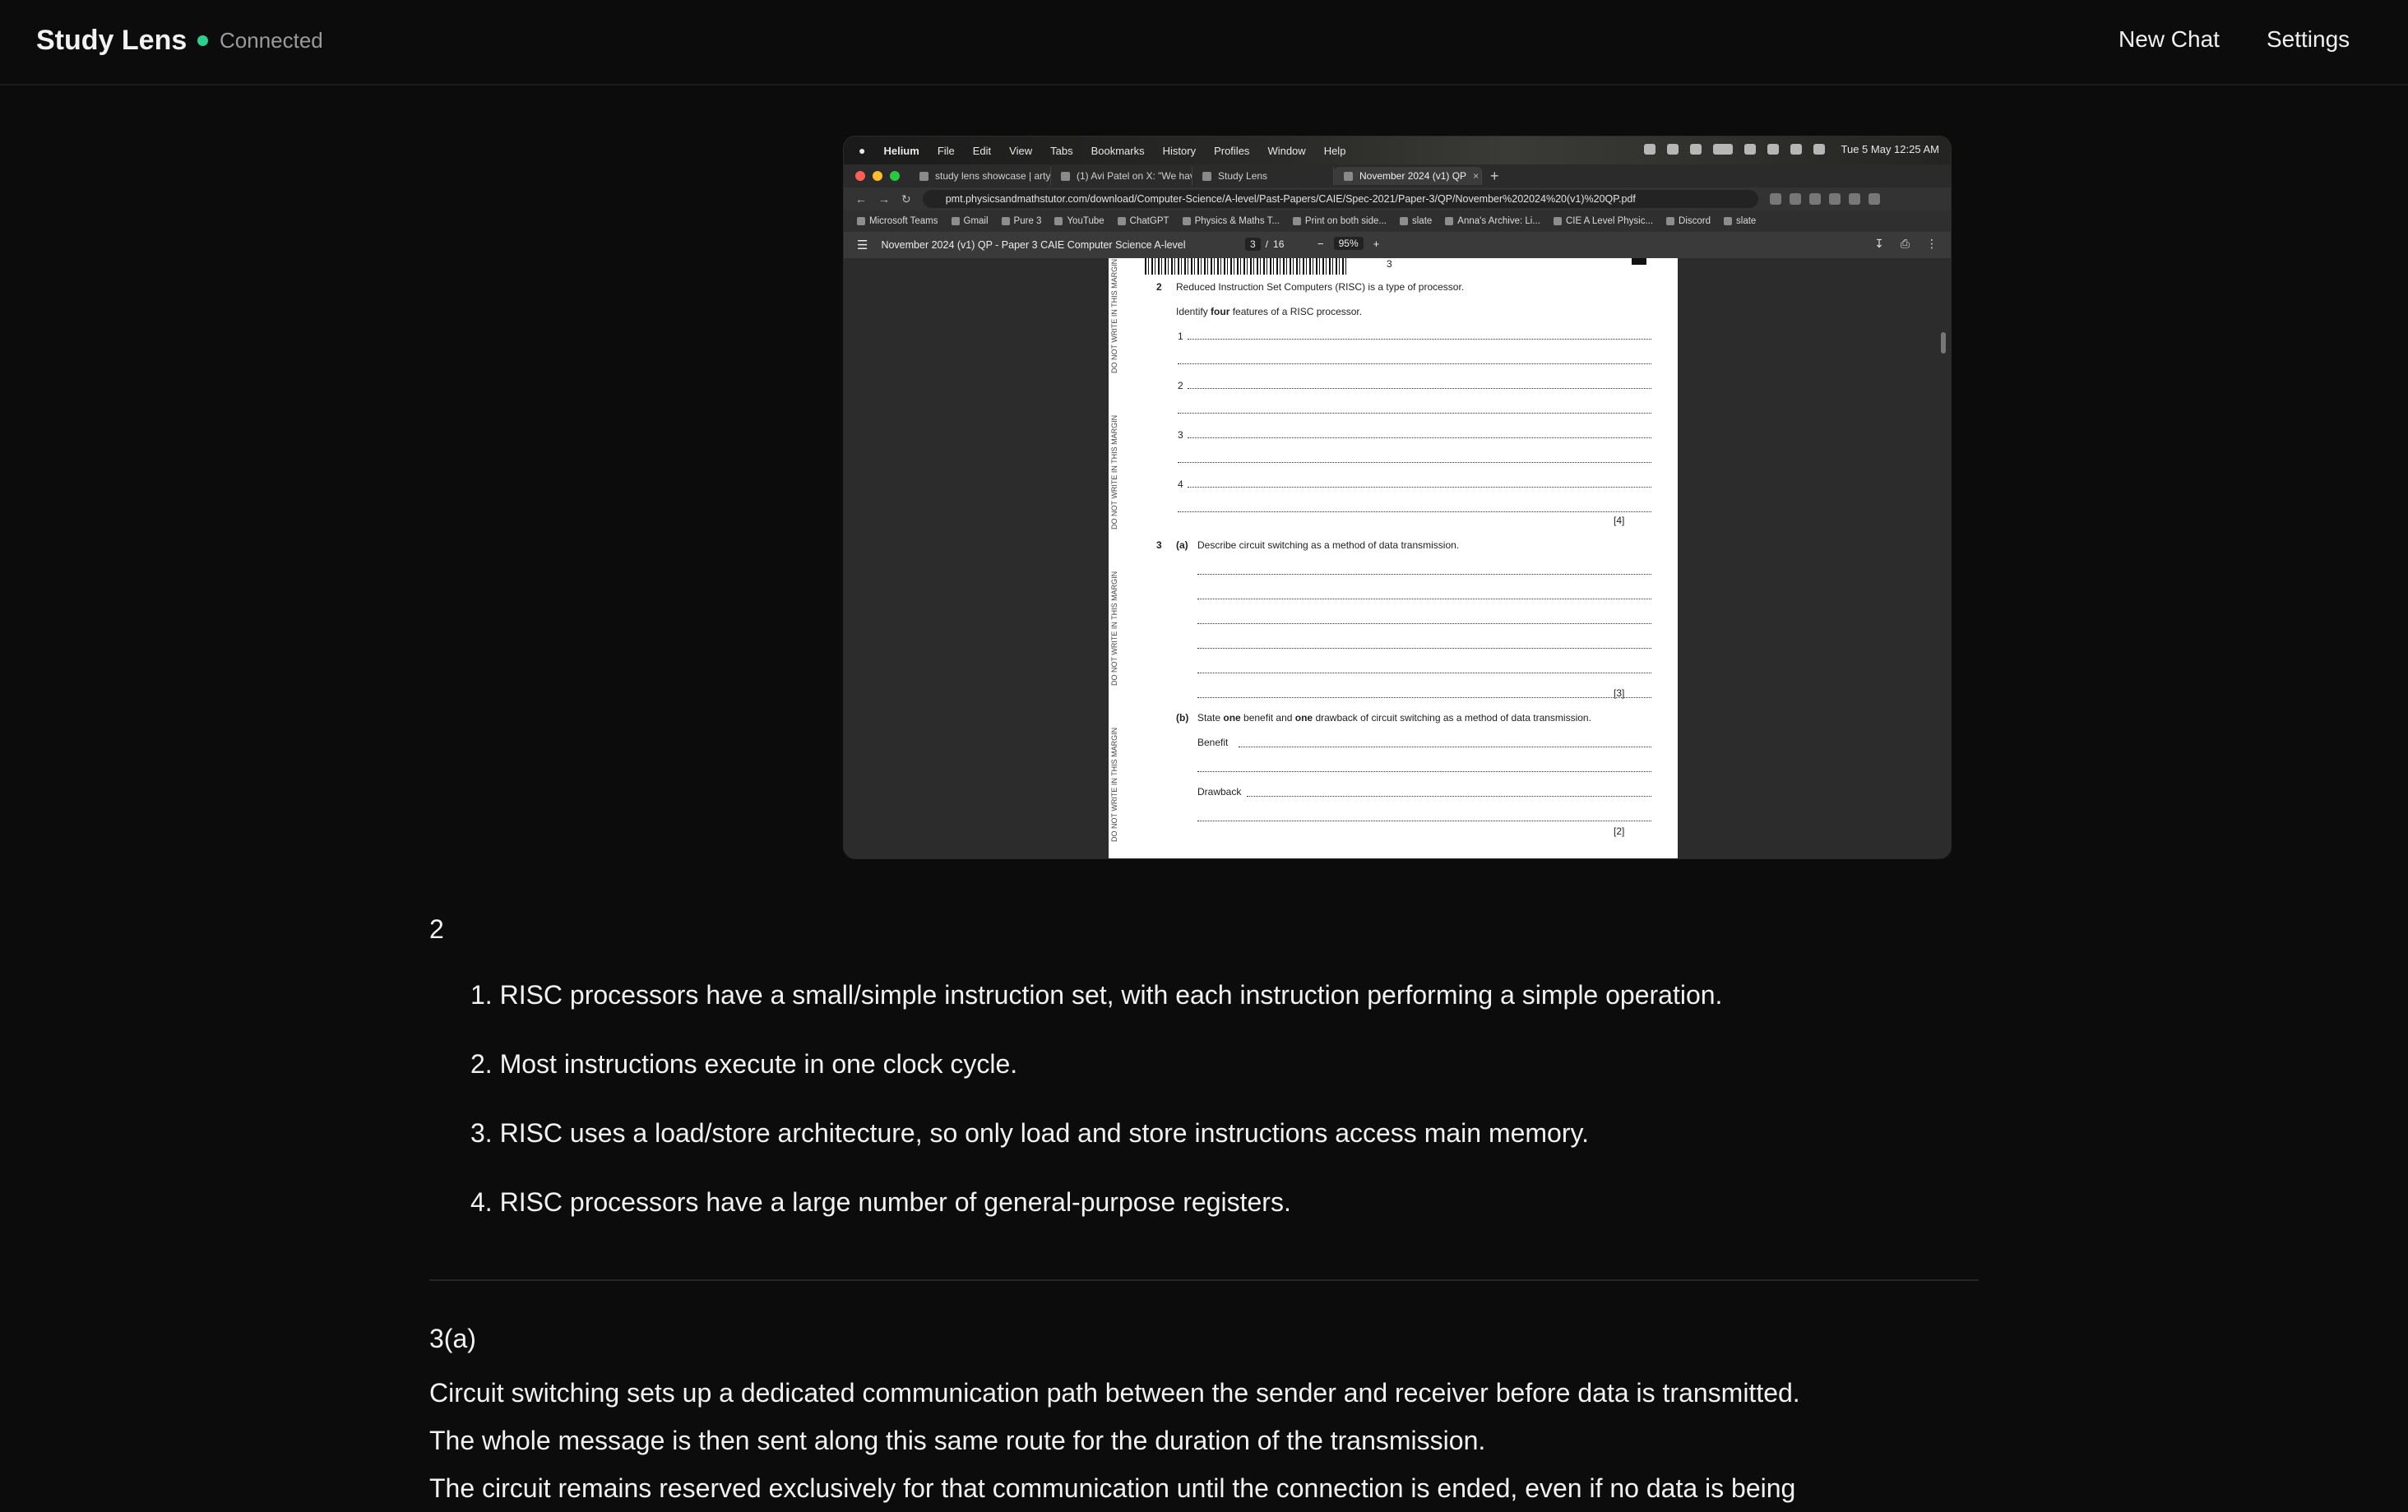 Image resolution: width=2408 pixels, height=1512 pixels. What do you see at coordinates (1854, 199) in the screenshot?
I see `download-icon` at bounding box center [1854, 199].